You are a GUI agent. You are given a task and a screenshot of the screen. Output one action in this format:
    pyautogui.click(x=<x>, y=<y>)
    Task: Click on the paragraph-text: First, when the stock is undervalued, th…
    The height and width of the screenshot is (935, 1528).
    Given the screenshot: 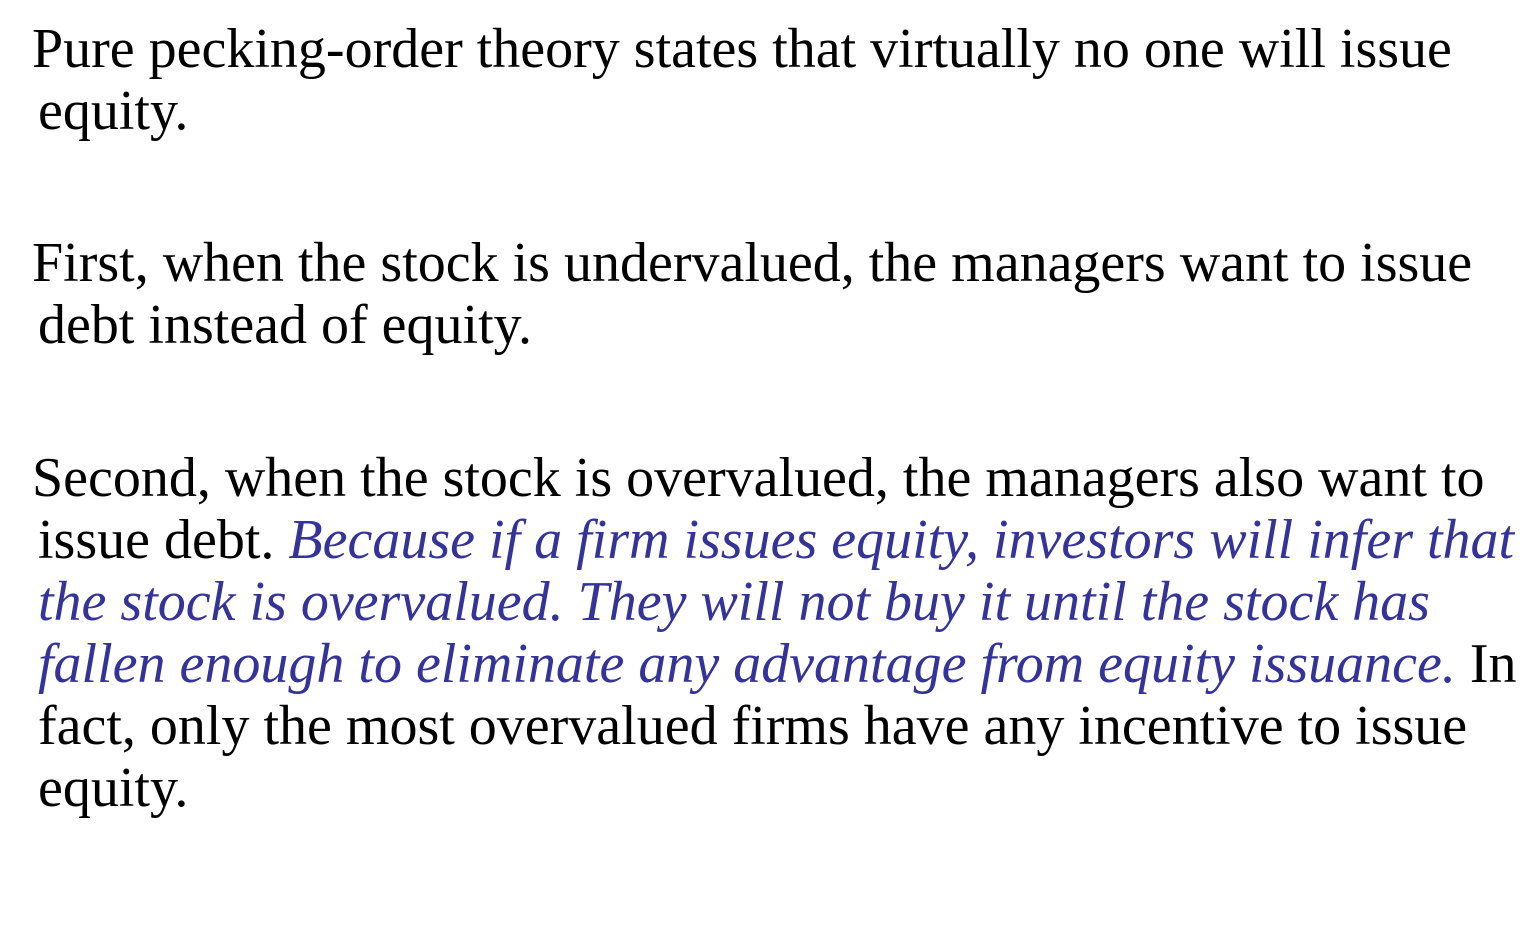 What is the action you would take?
    pyautogui.click(x=752, y=294)
    